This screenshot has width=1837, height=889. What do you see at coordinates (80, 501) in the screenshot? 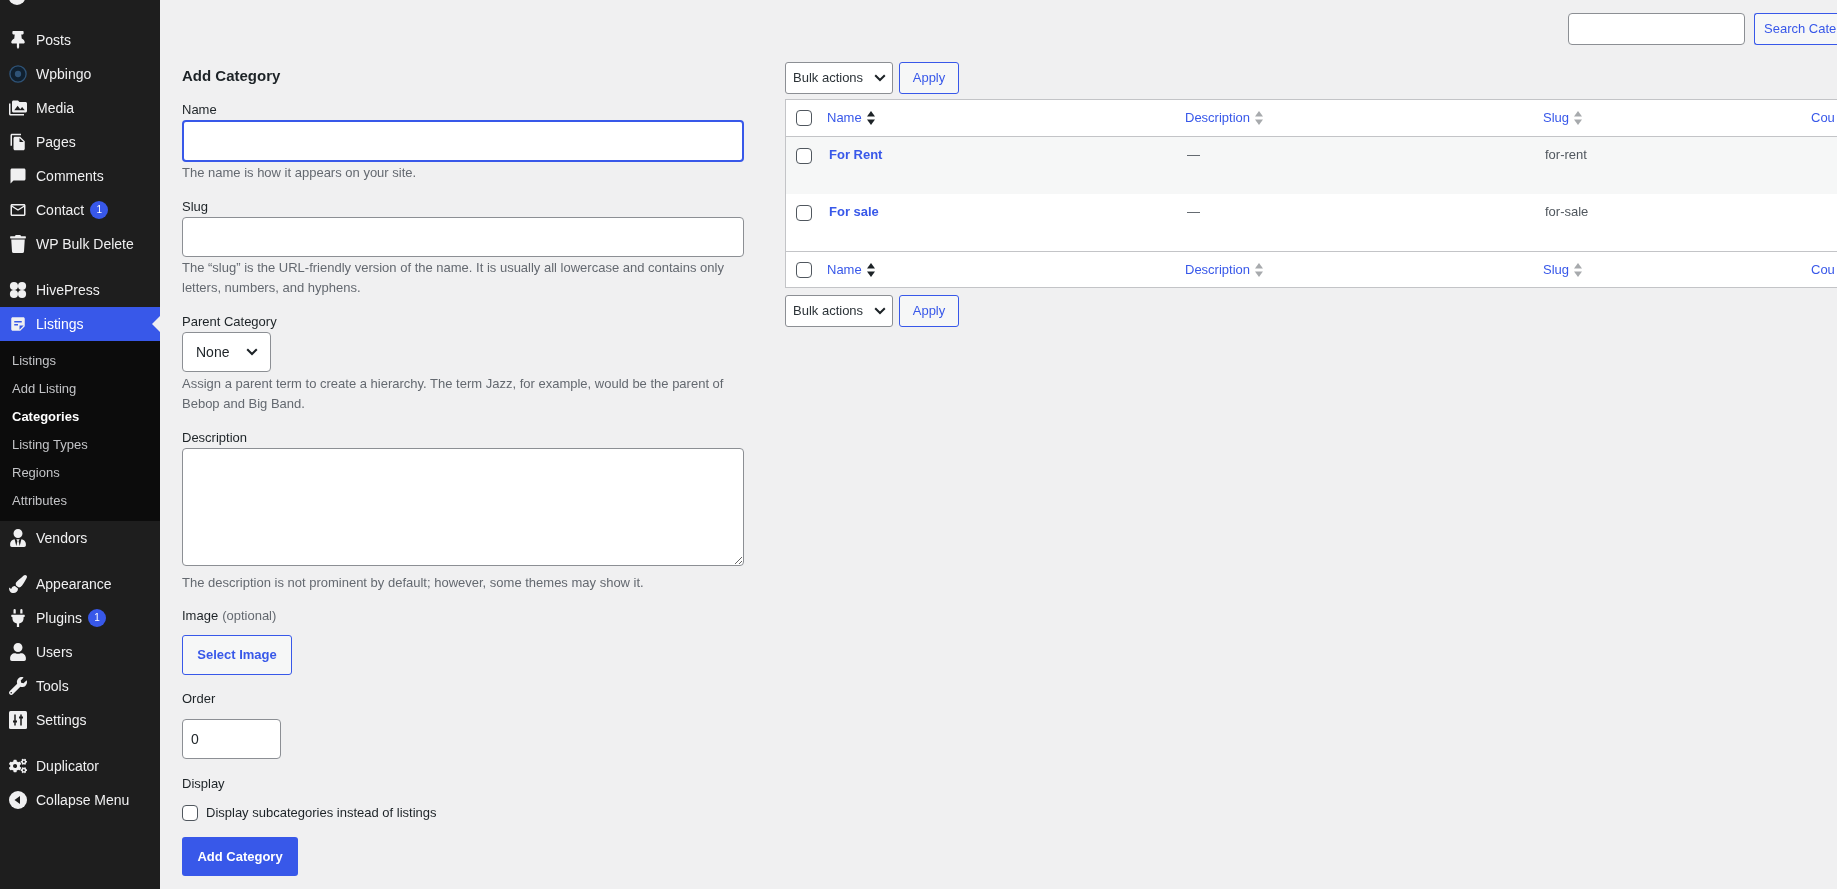
I see `submenu-item: Attributes` at bounding box center [80, 501].